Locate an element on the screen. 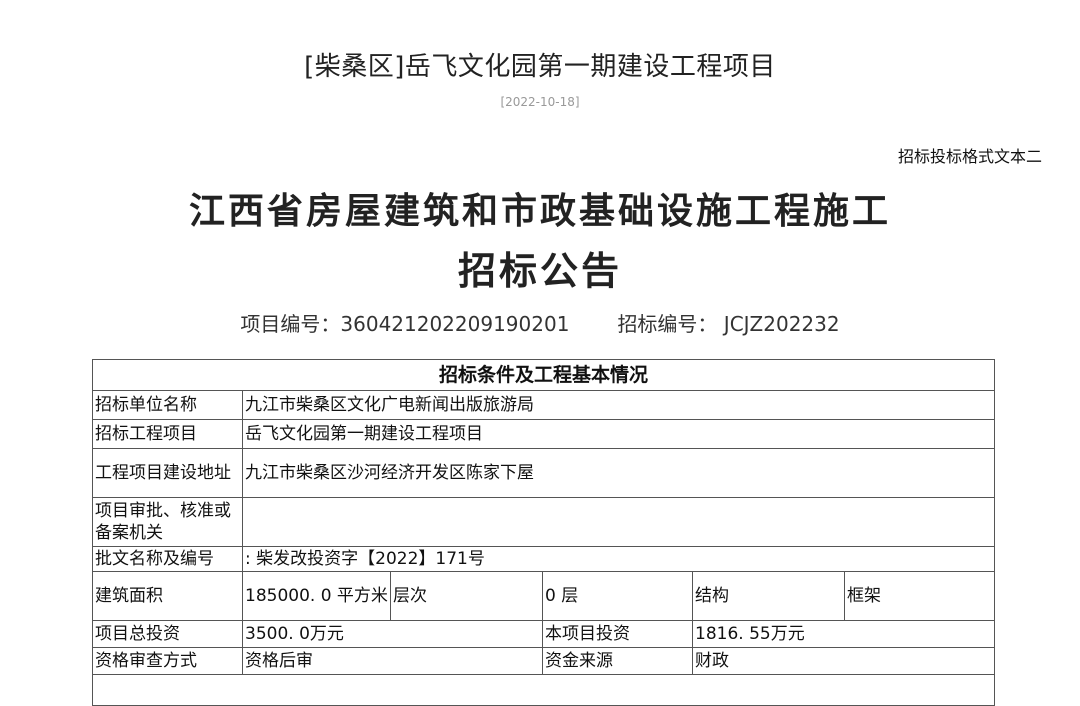  fund-source-value: 财政 is located at coordinates (843, 661).